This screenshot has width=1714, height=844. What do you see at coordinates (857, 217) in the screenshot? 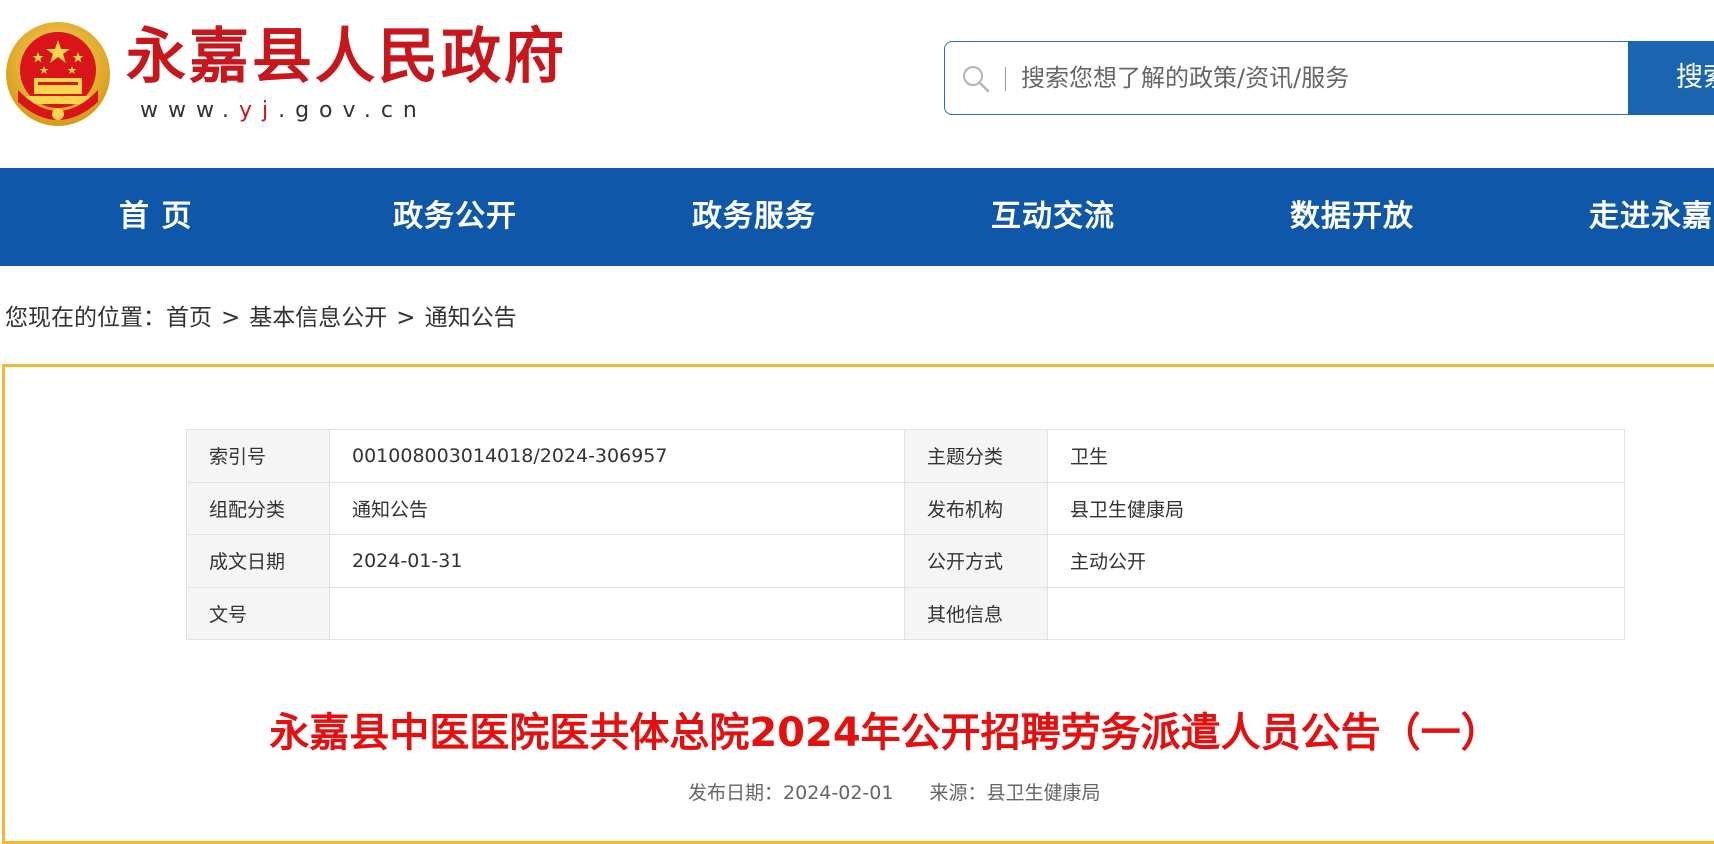
I see `main-nav: 首 页 政务公开 政务服务 互动交流 数据开放 走进永嘉` at bounding box center [857, 217].